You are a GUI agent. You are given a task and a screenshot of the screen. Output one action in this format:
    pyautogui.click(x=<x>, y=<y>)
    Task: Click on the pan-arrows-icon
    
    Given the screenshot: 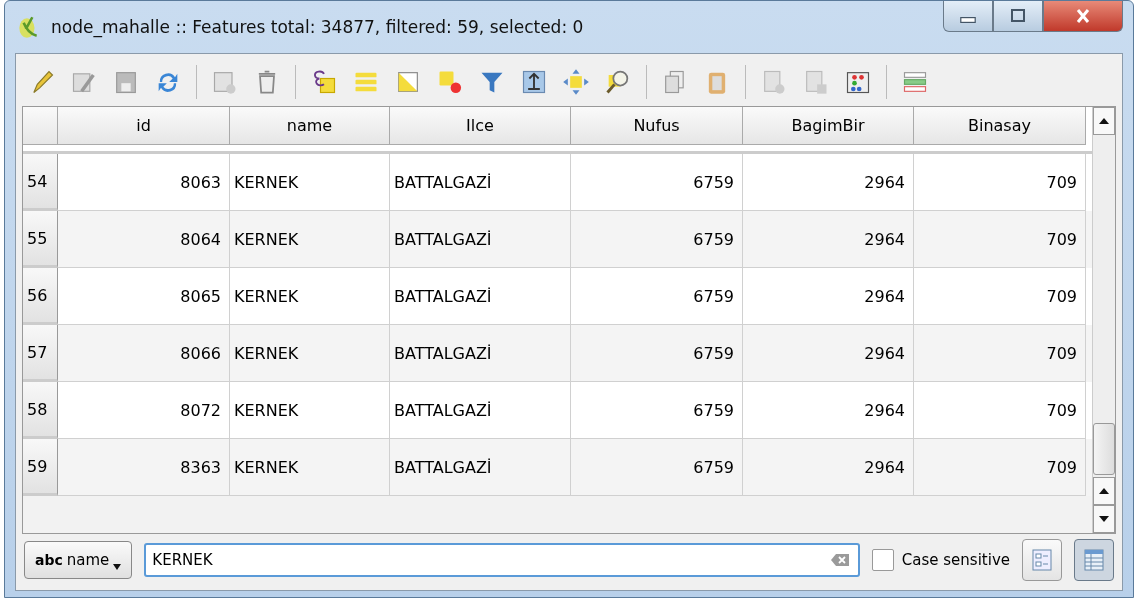 What is the action you would take?
    pyautogui.click(x=576, y=82)
    